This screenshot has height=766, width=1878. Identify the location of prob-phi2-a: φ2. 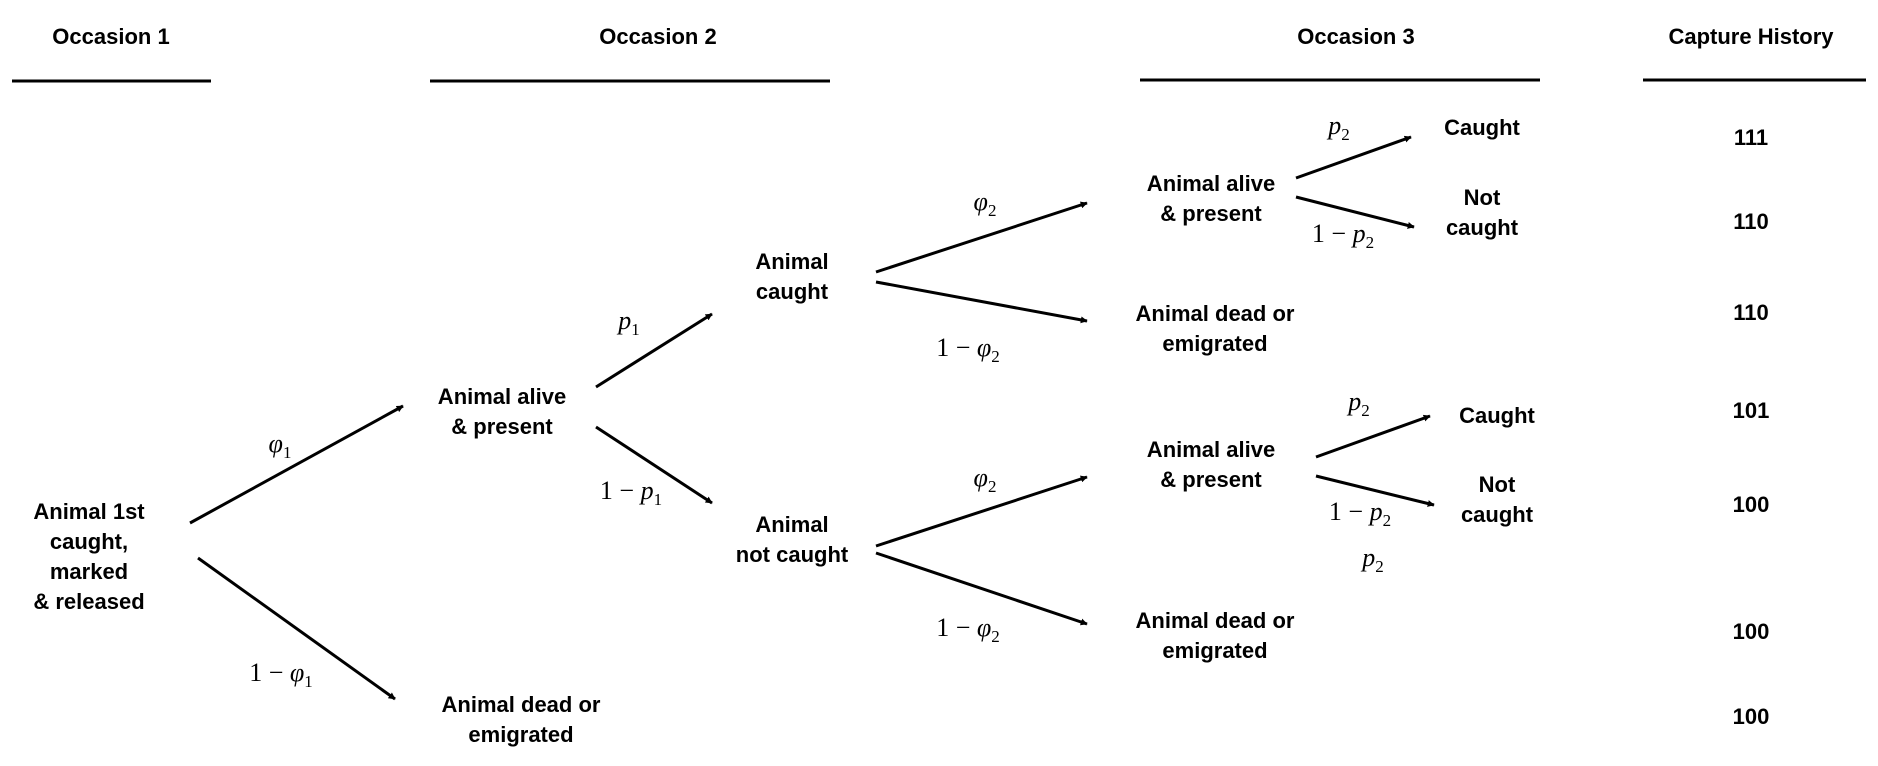
(985, 204).